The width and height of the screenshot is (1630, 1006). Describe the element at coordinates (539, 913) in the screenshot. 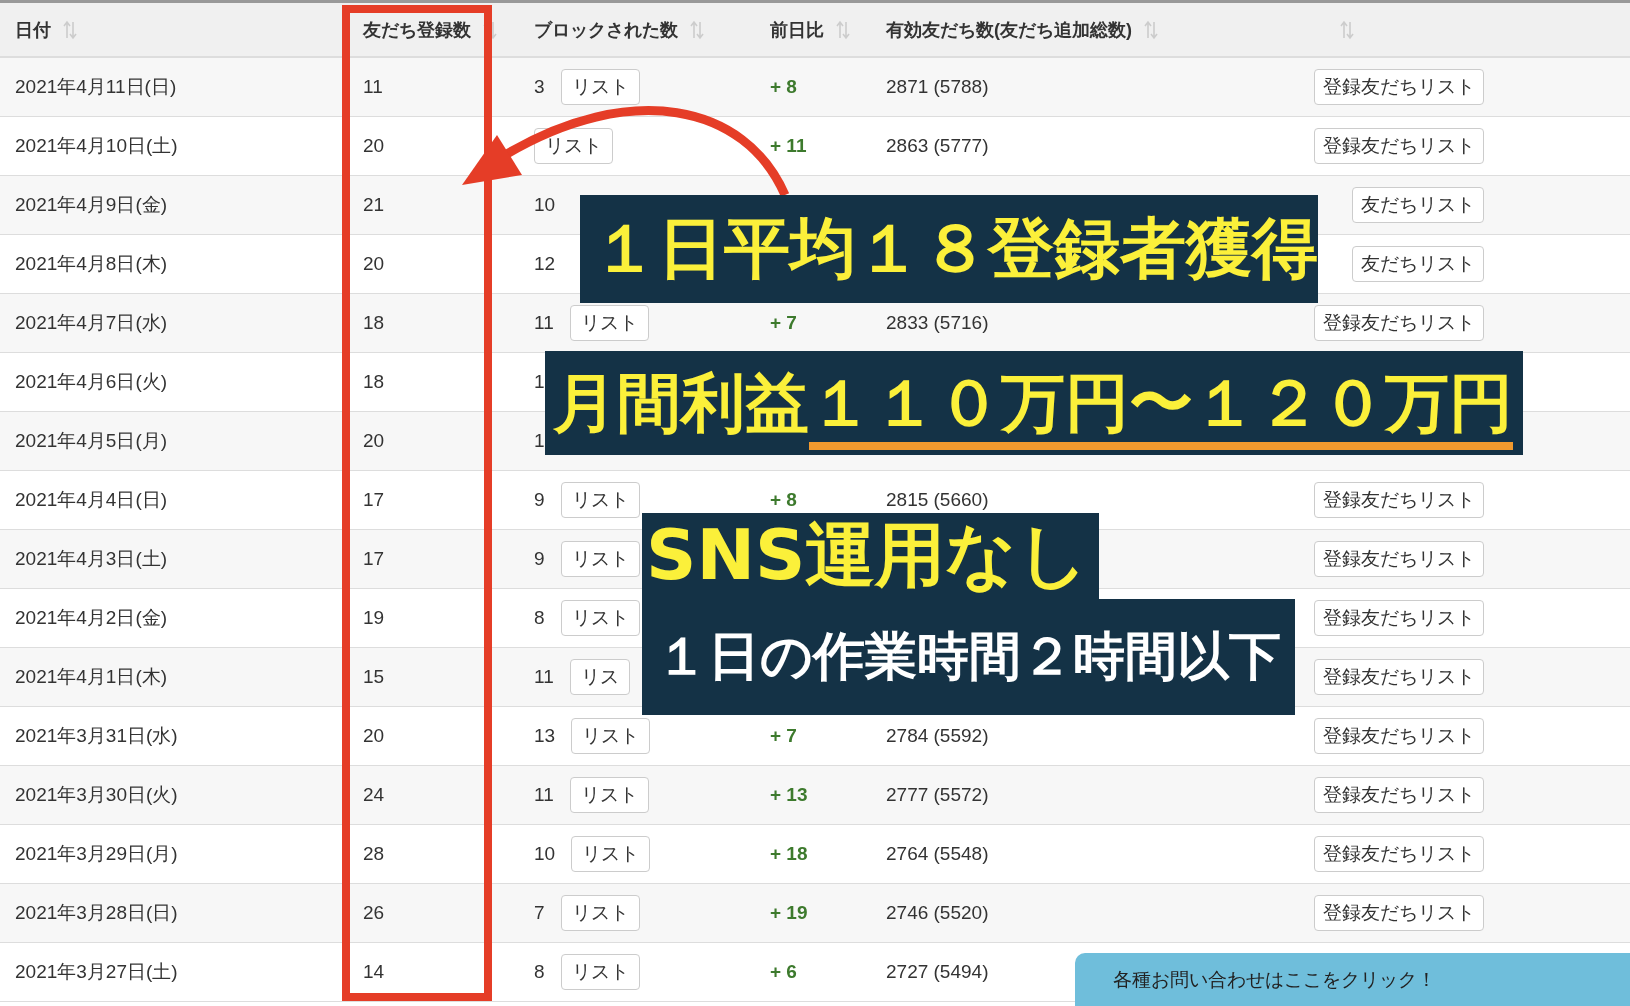

I see `blocked-count: 7` at that location.